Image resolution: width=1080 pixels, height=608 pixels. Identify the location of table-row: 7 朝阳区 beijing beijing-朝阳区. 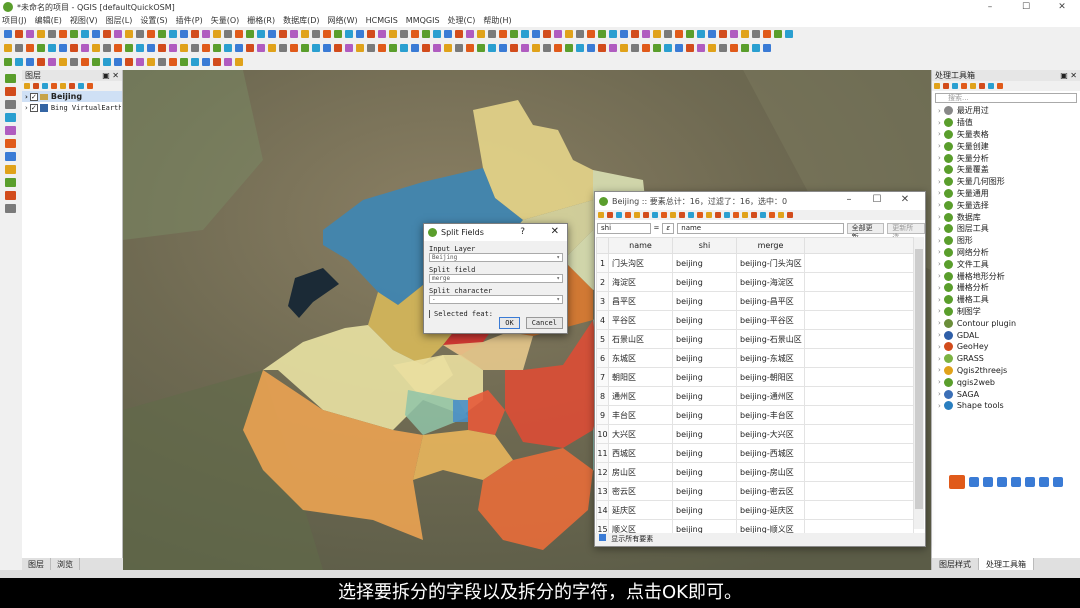
(755, 377).